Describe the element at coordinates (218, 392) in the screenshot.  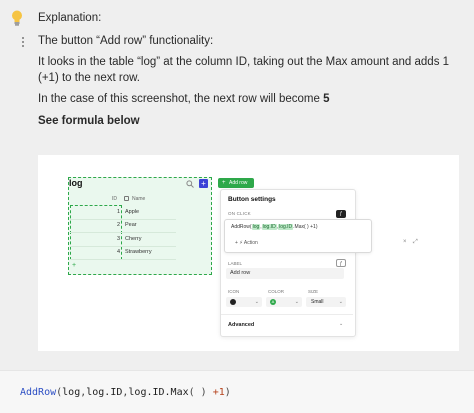
I see `code-number: +1` at that location.